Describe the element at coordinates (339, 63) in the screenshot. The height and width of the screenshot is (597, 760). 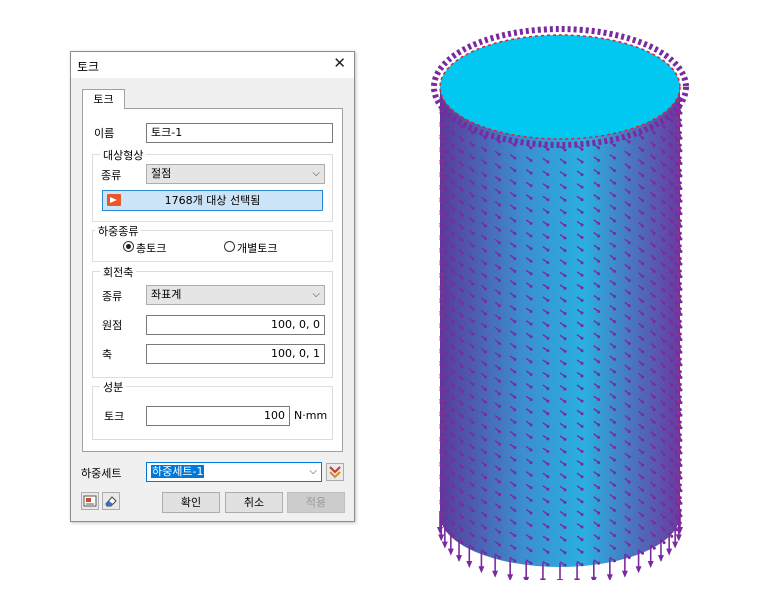
I see `close-icon: ✕` at that location.